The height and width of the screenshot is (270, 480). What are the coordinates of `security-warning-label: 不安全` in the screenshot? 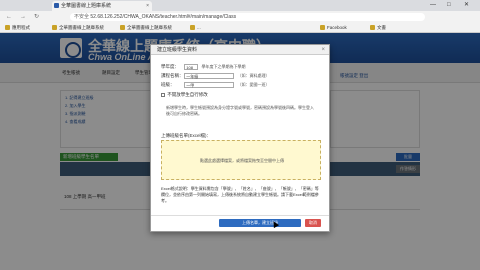 It's located at (81, 17).